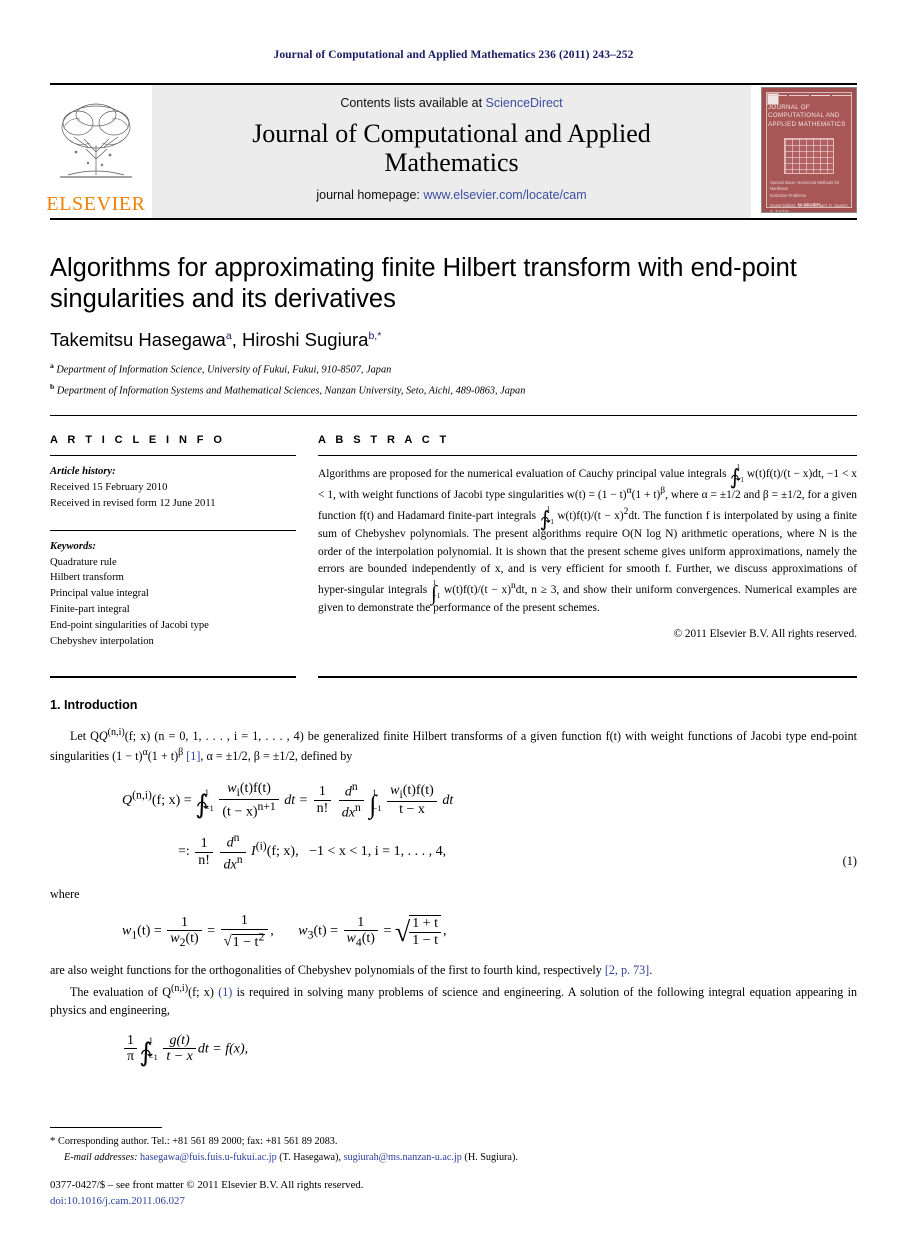  What do you see at coordinates (142, 795) in the screenshot?
I see `eq1-Q-superscript: (n,i)` at bounding box center [142, 795].